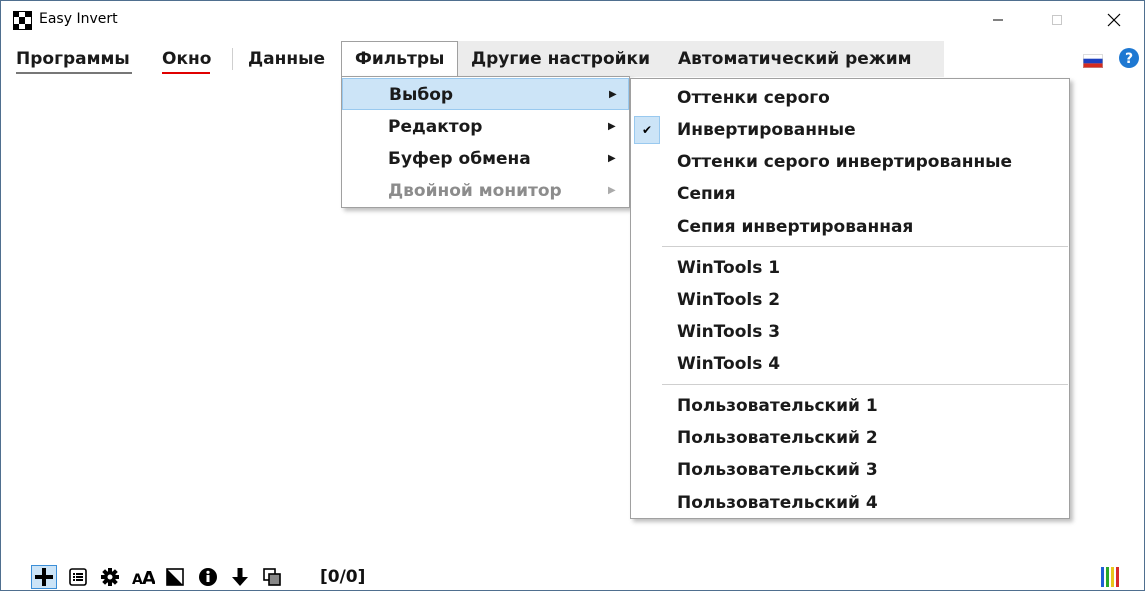  What do you see at coordinates (343, 577) in the screenshot?
I see `items-counter: [0/0]` at bounding box center [343, 577].